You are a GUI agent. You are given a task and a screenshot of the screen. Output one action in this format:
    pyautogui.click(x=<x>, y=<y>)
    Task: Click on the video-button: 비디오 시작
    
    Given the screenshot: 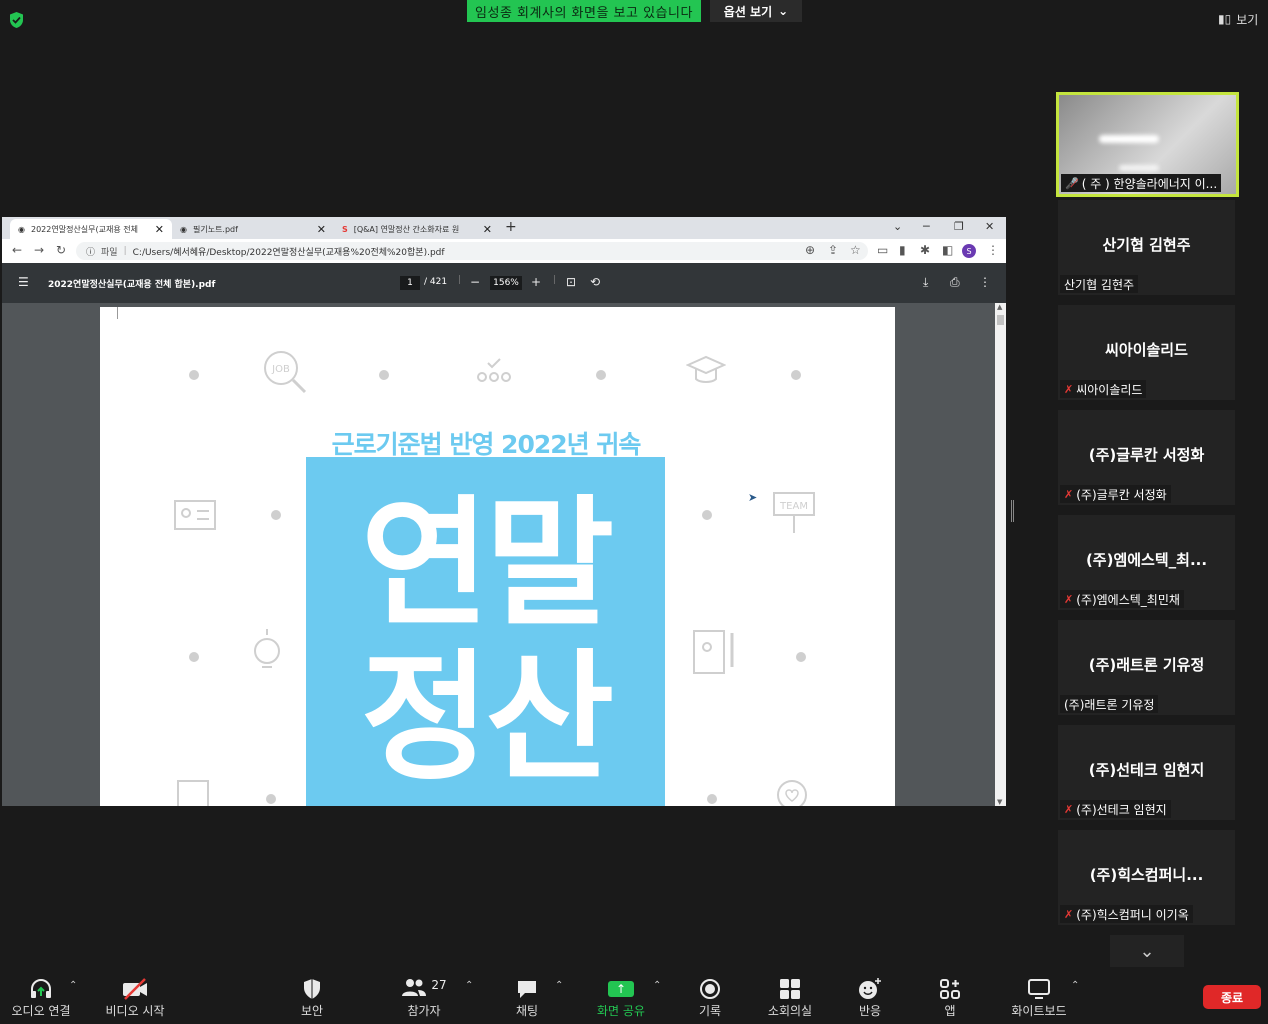 What is the action you would take?
    pyautogui.click(x=135, y=998)
    